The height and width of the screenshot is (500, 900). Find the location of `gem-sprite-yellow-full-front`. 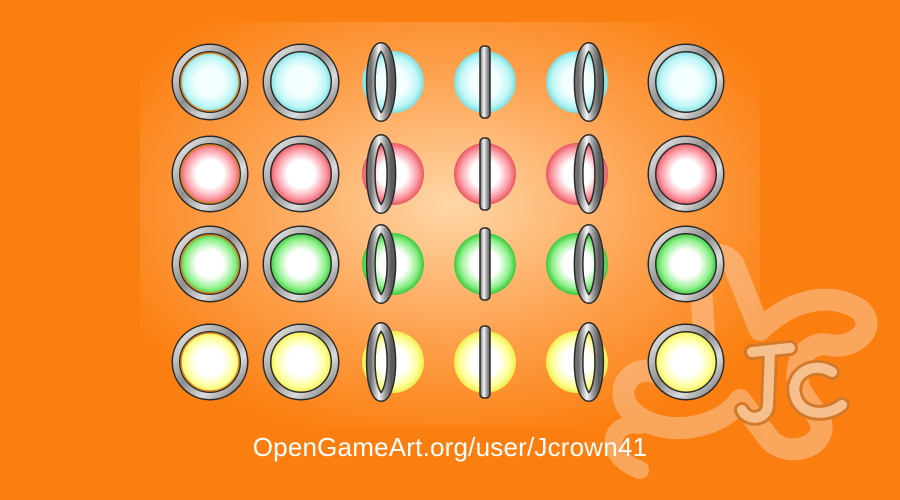

gem-sprite-yellow-full-front is located at coordinates (210, 362).